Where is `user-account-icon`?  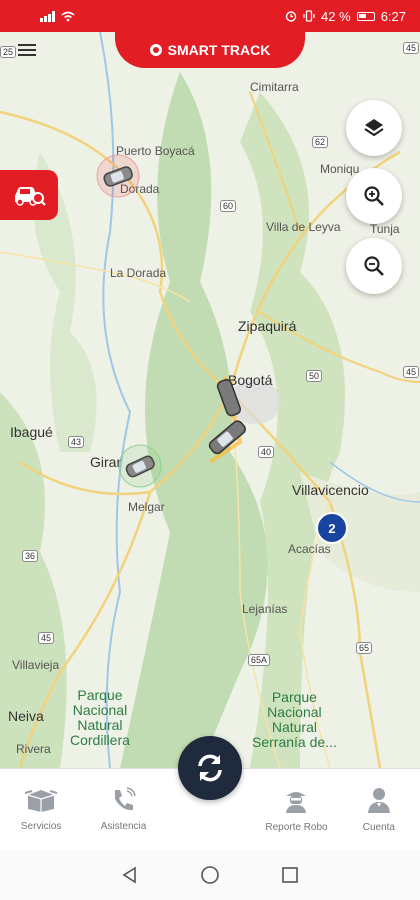 user-account-icon is located at coordinates (378, 800).